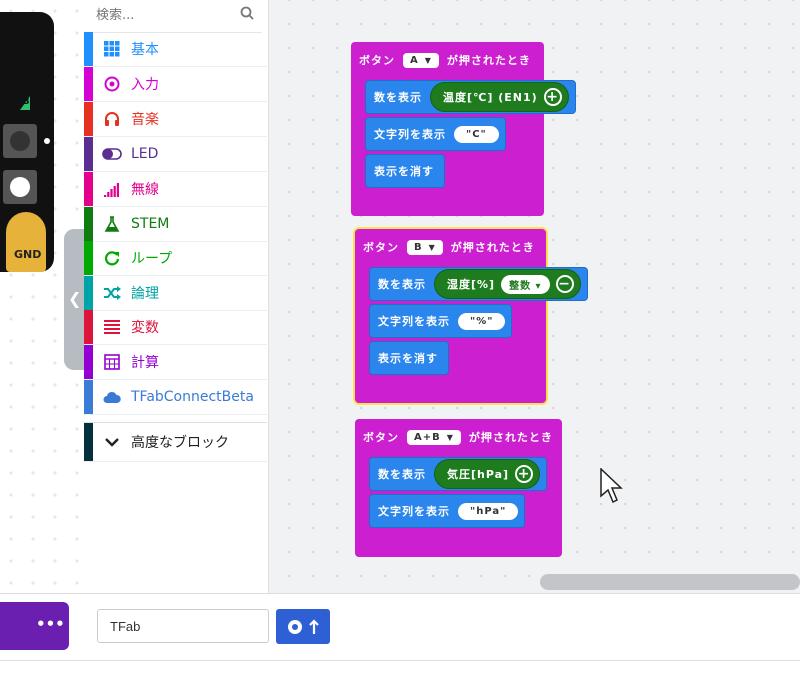 The image size is (800, 680). I want to click on simulator-panel: B GND ❮, so click(42, 296).